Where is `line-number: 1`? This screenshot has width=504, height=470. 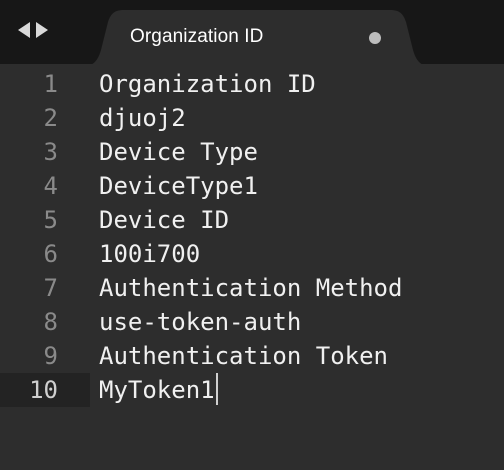
line-number: 1 is located at coordinates (50, 84).